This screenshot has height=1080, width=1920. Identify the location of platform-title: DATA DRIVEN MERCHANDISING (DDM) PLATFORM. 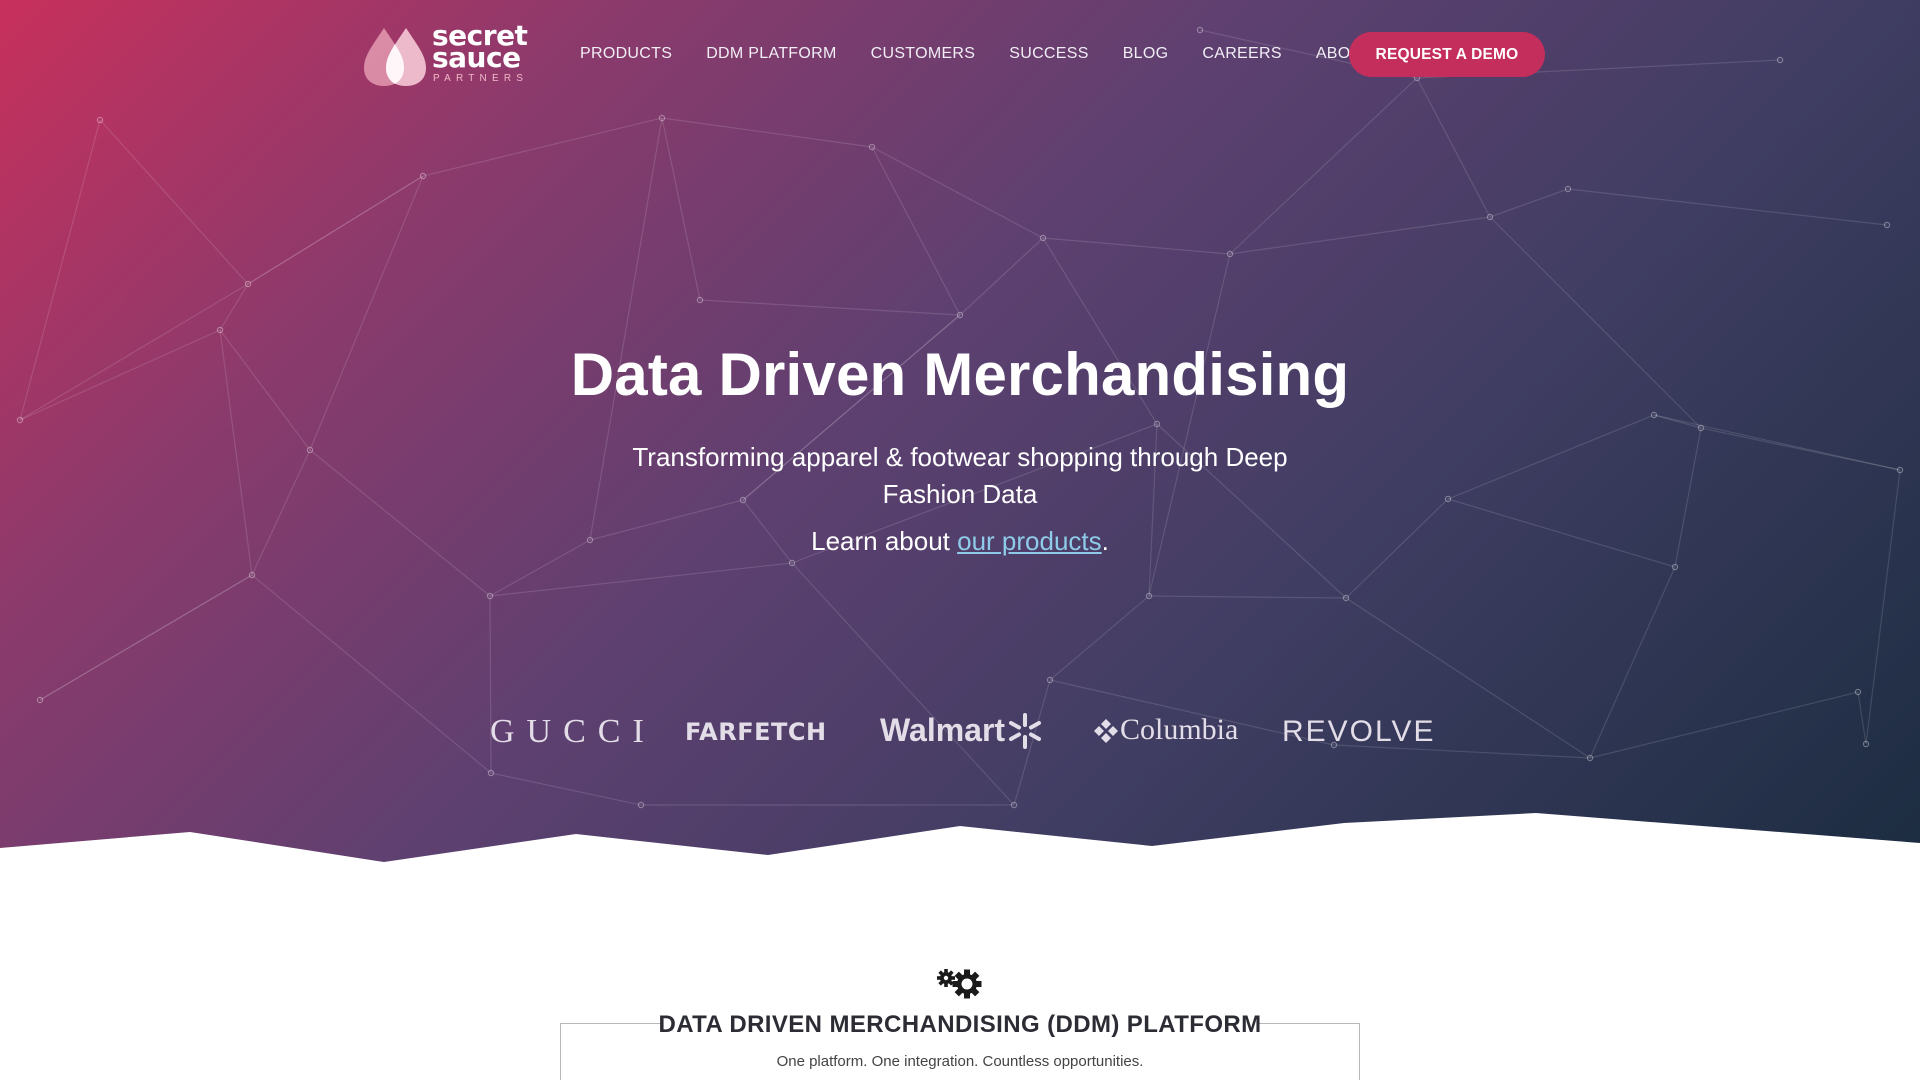
(960, 1024).